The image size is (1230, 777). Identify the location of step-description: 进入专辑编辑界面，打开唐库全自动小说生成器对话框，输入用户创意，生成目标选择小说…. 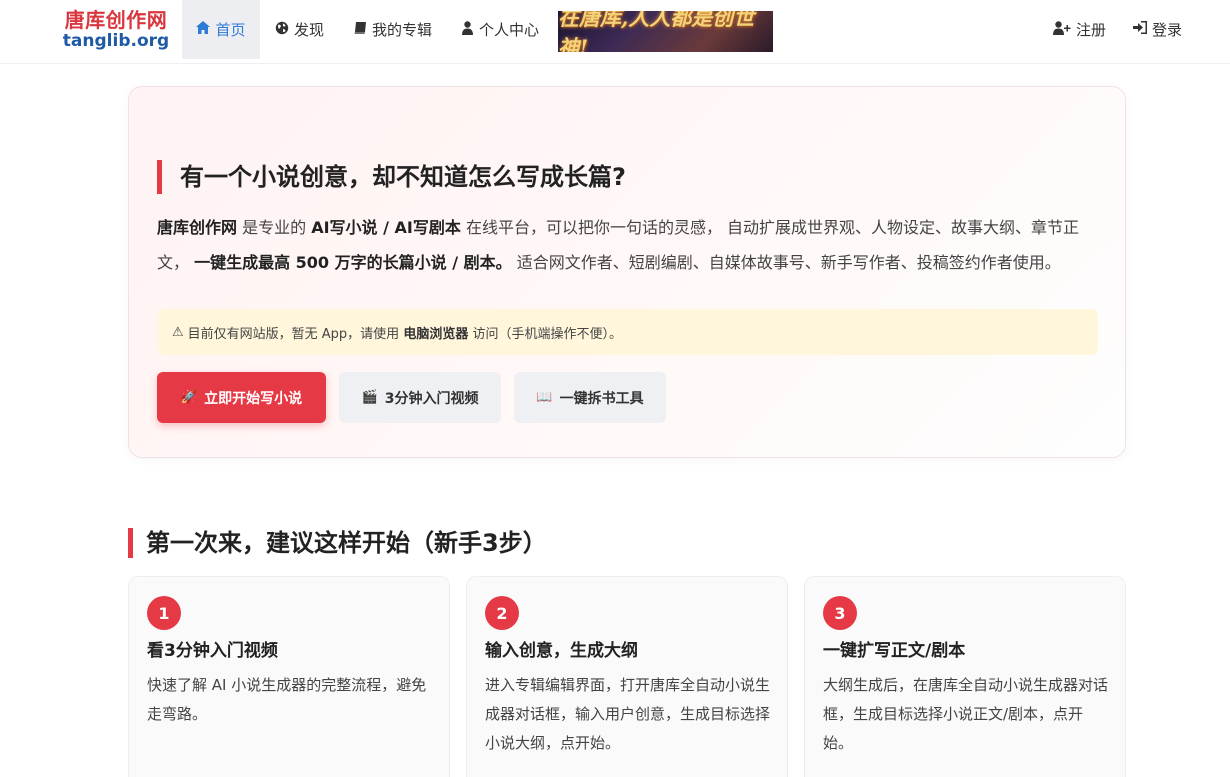
(628, 714).